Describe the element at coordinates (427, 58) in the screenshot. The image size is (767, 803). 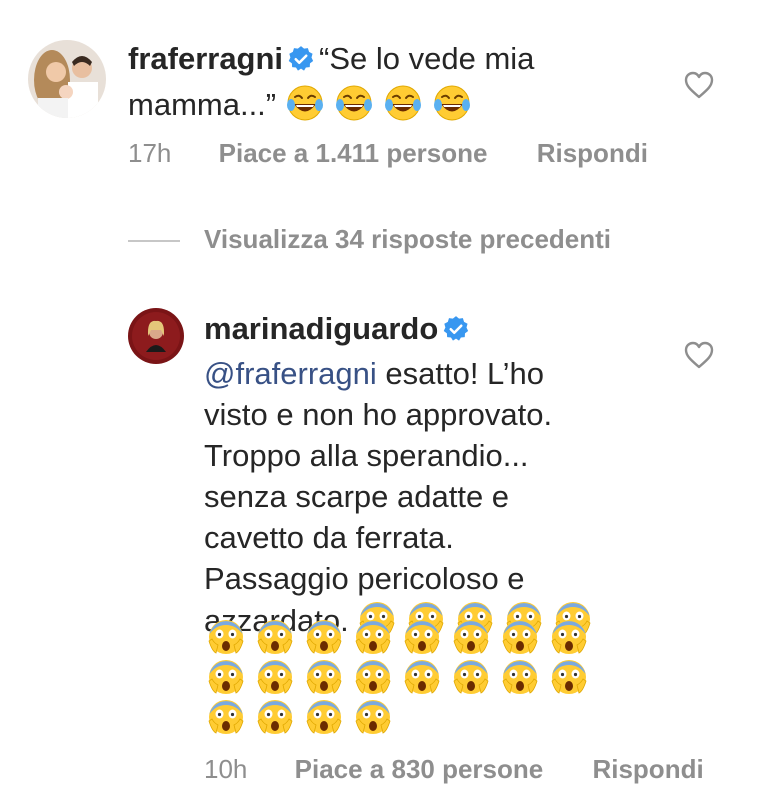
I see `comment-text-part: “Se lo vede mia` at that location.